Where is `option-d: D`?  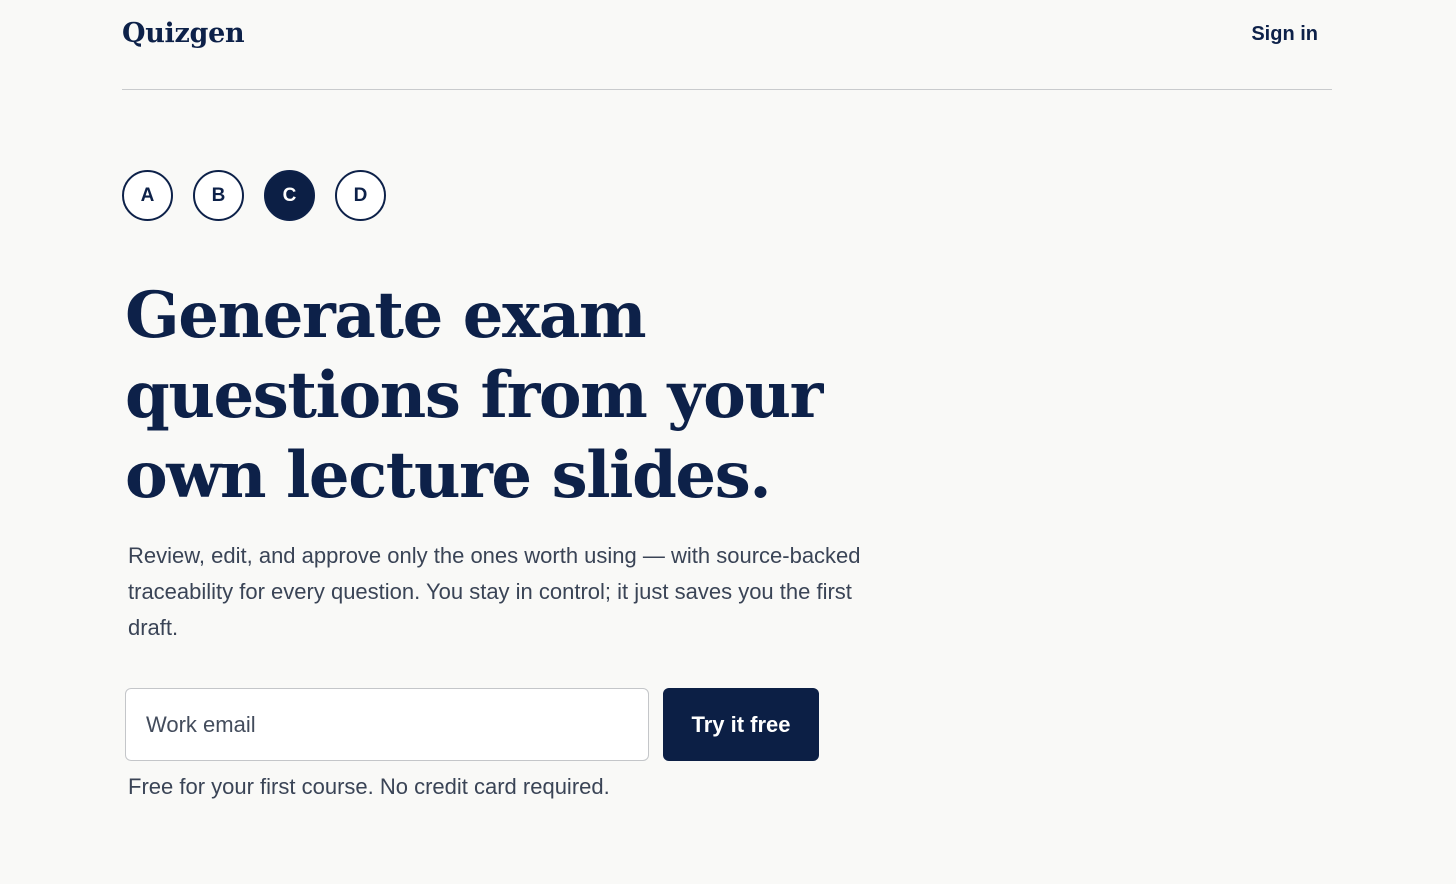 option-d: D is located at coordinates (360, 195).